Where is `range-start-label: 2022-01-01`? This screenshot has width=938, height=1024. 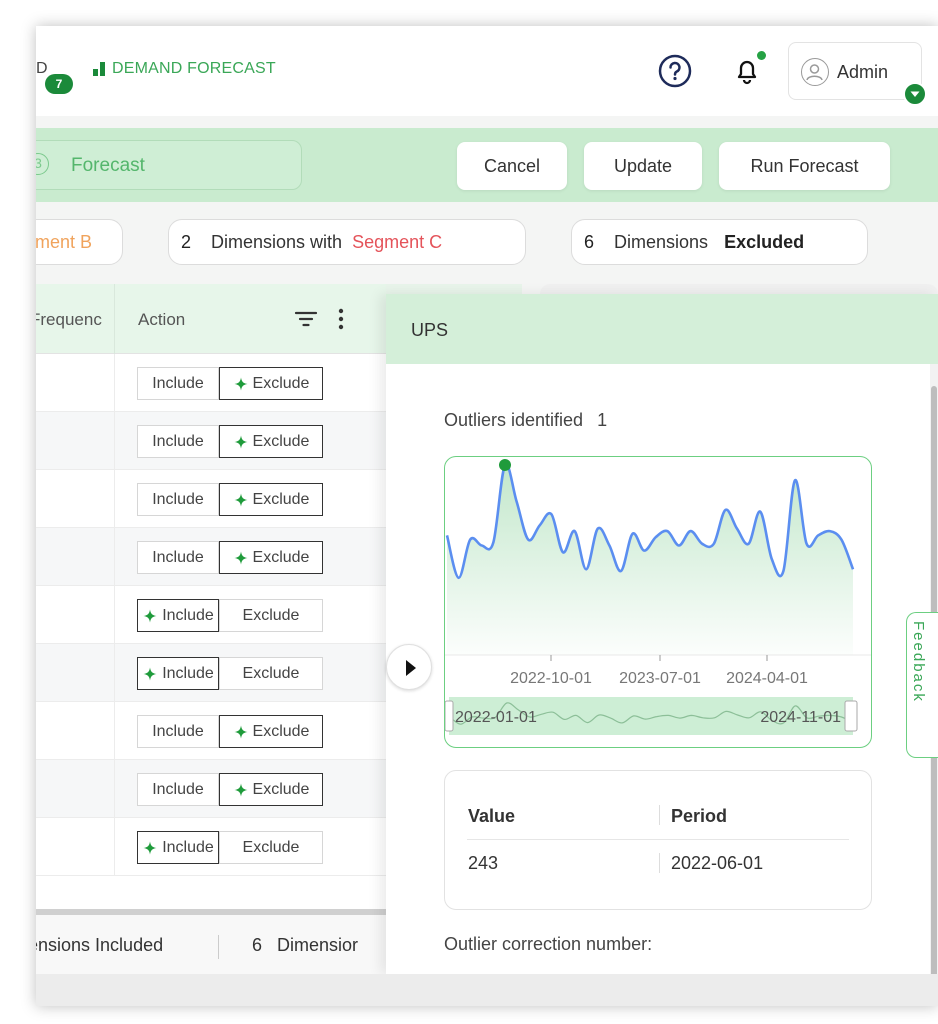
range-start-label: 2022-01-01 is located at coordinates (496, 717).